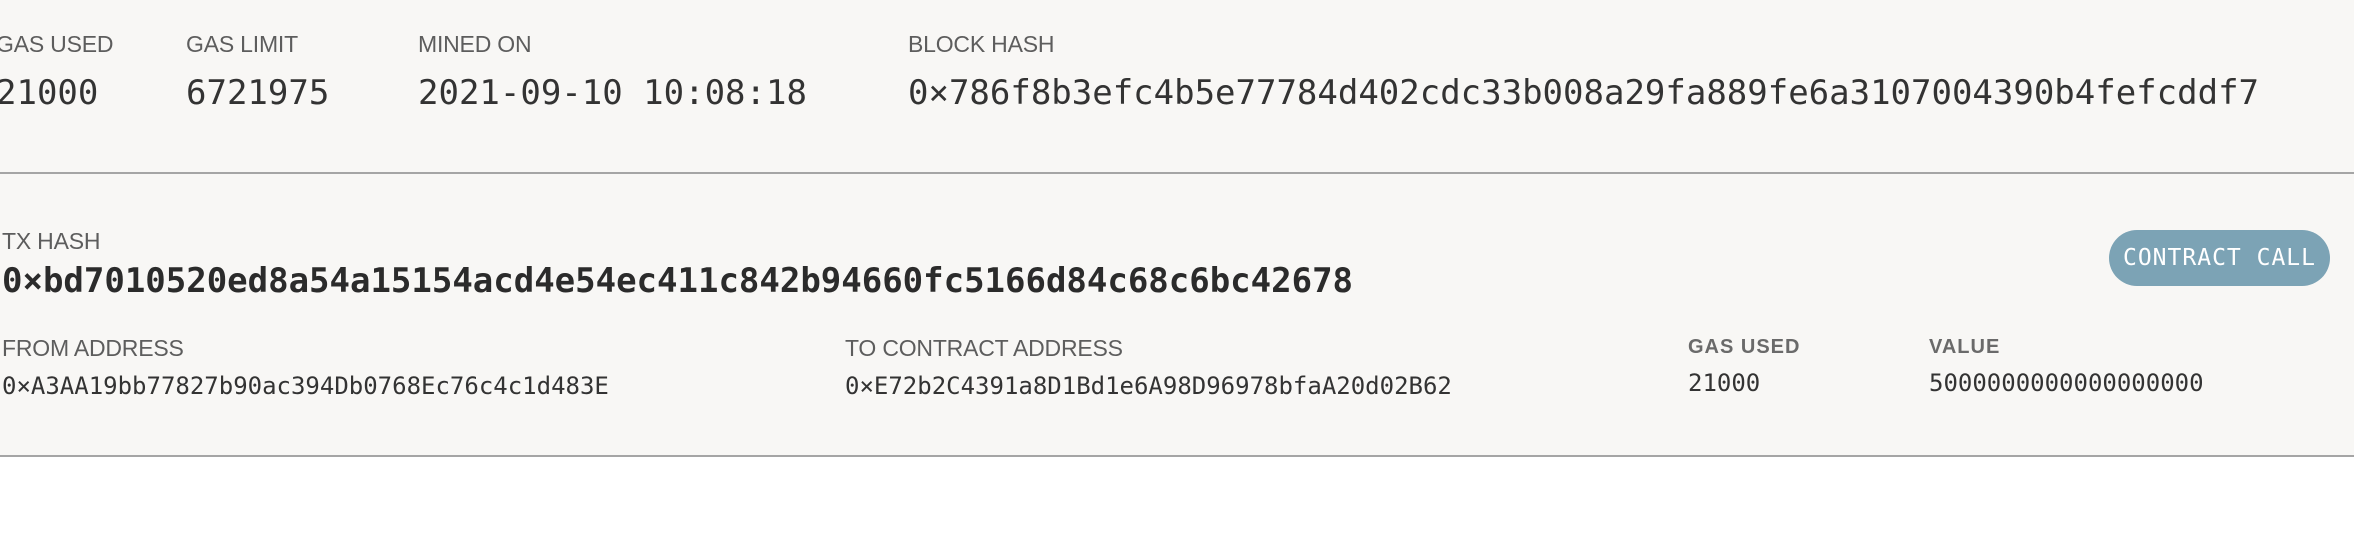 The width and height of the screenshot is (2354, 554). What do you see at coordinates (2219, 258) in the screenshot?
I see `contract-call-badge: CONTRACT CALL` at bounding box center [2219, 258].